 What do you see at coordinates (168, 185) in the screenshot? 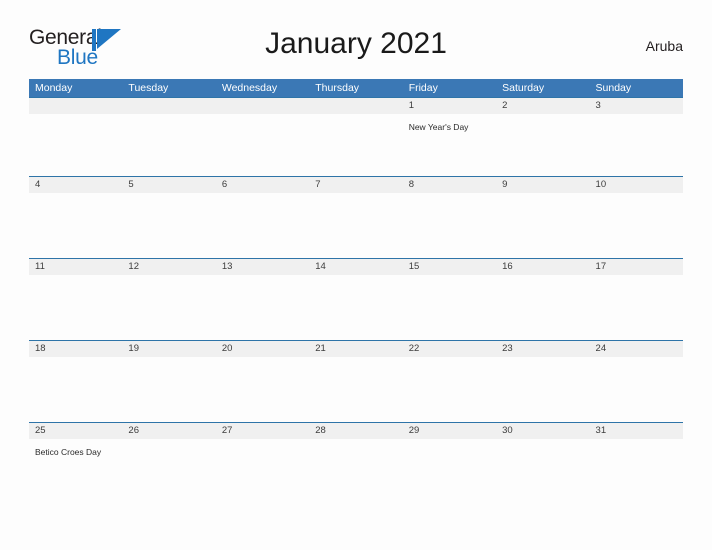
I see `day-number: 5` at bounding box center [168, 185].